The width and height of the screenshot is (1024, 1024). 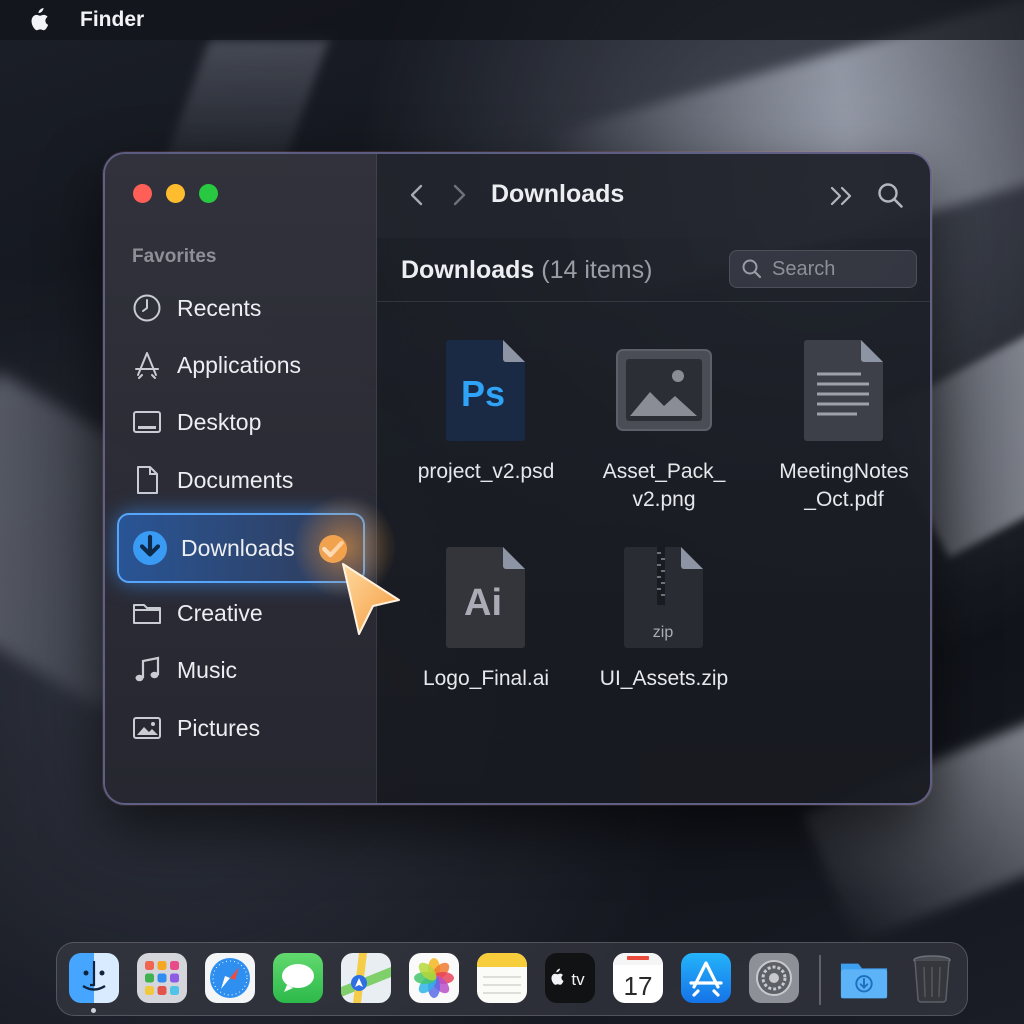 I want to click on maps-icon, so click(x=366, y=978).